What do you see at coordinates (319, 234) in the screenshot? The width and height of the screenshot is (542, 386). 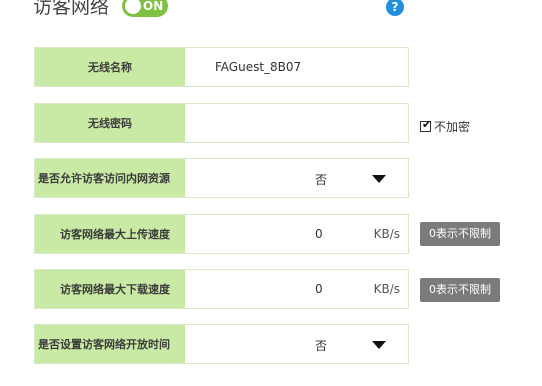 I see `upload-speed-value: 0` at bounding box center [319, 234].